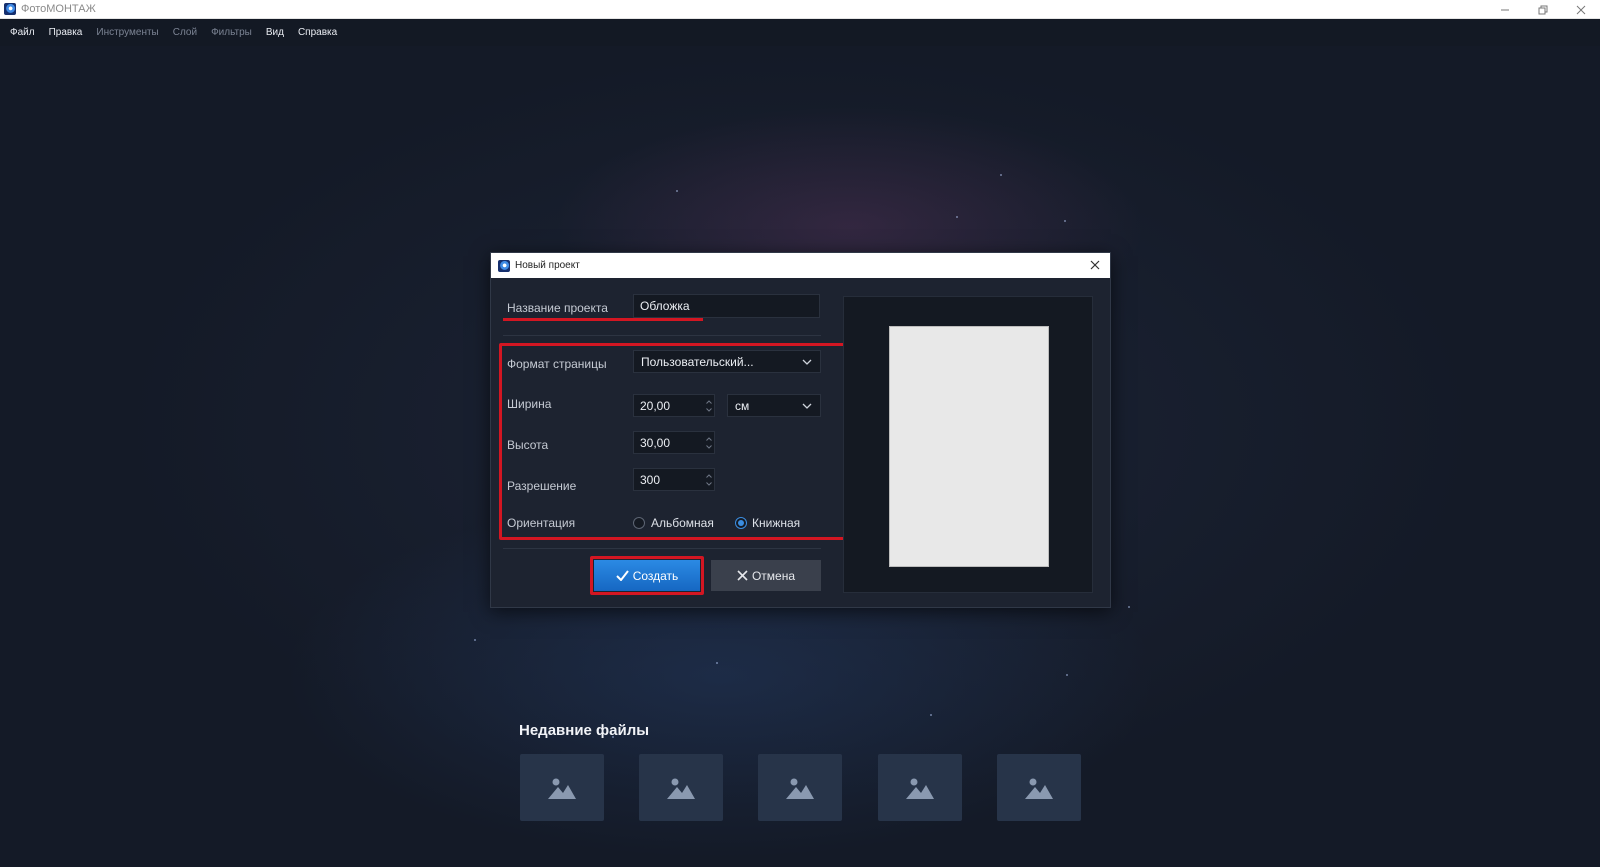 The height and width of the screenshot is (867, 1600). Describe the element at coordinates (275, 32) in the screenshot. I see `menu-view: Вид` at that location.